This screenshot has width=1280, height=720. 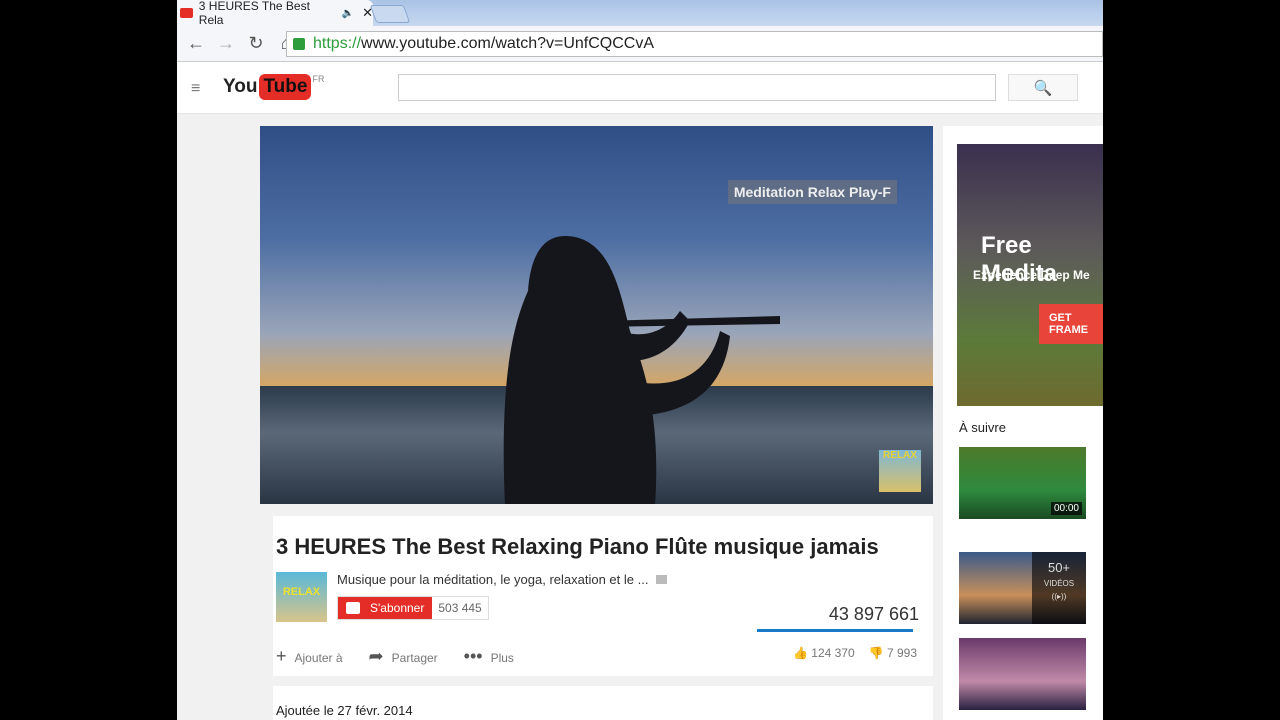 I want to click on dislike-count: 7 993, so click(x=901, y=653).